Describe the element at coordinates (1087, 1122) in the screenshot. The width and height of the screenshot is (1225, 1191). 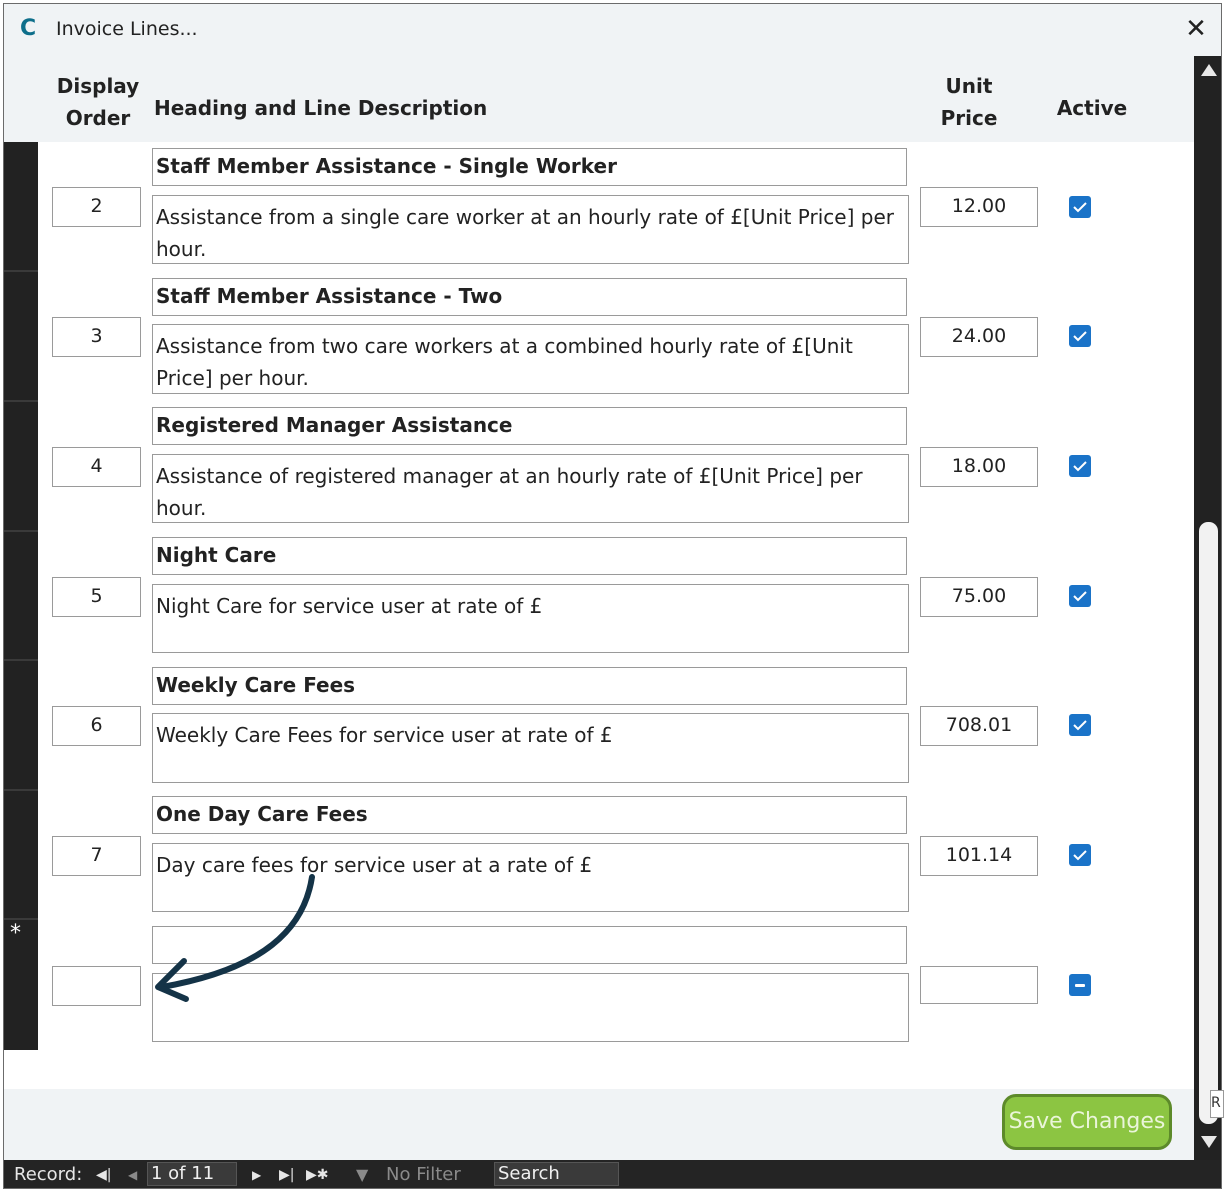
I see `save-changes-button: Save Changes` at that location.